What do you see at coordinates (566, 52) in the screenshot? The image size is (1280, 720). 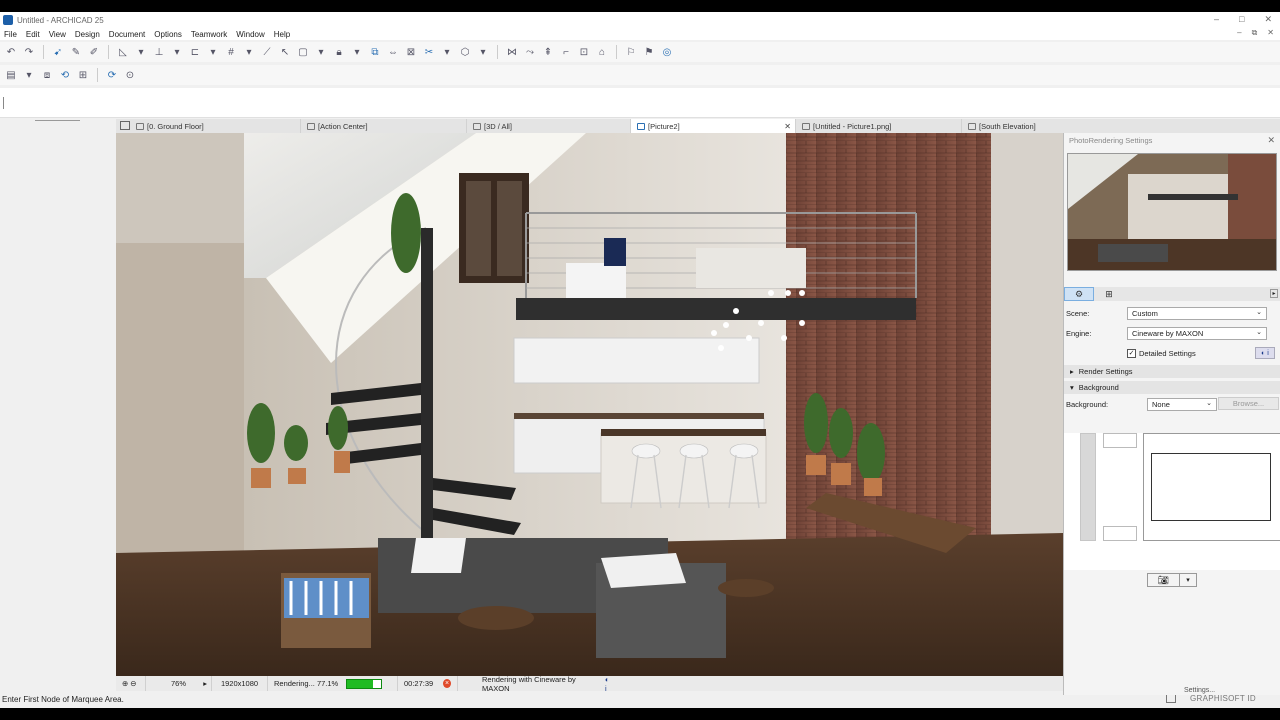 I see `split-icon: ⌐` at bounding box center [566, 52].